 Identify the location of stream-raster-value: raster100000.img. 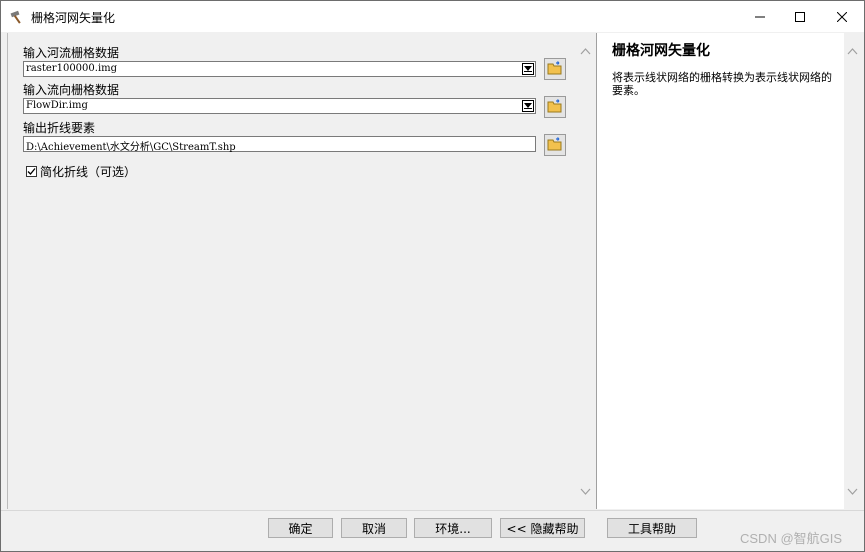
(72, 68).